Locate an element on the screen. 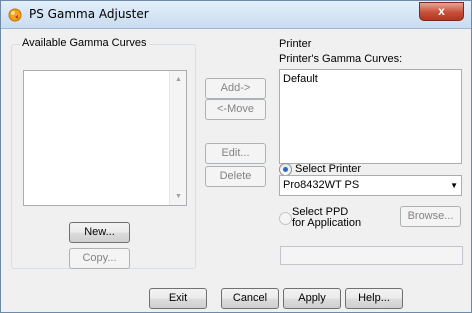  exit-button: Exit is located at coordinates (178, 298).